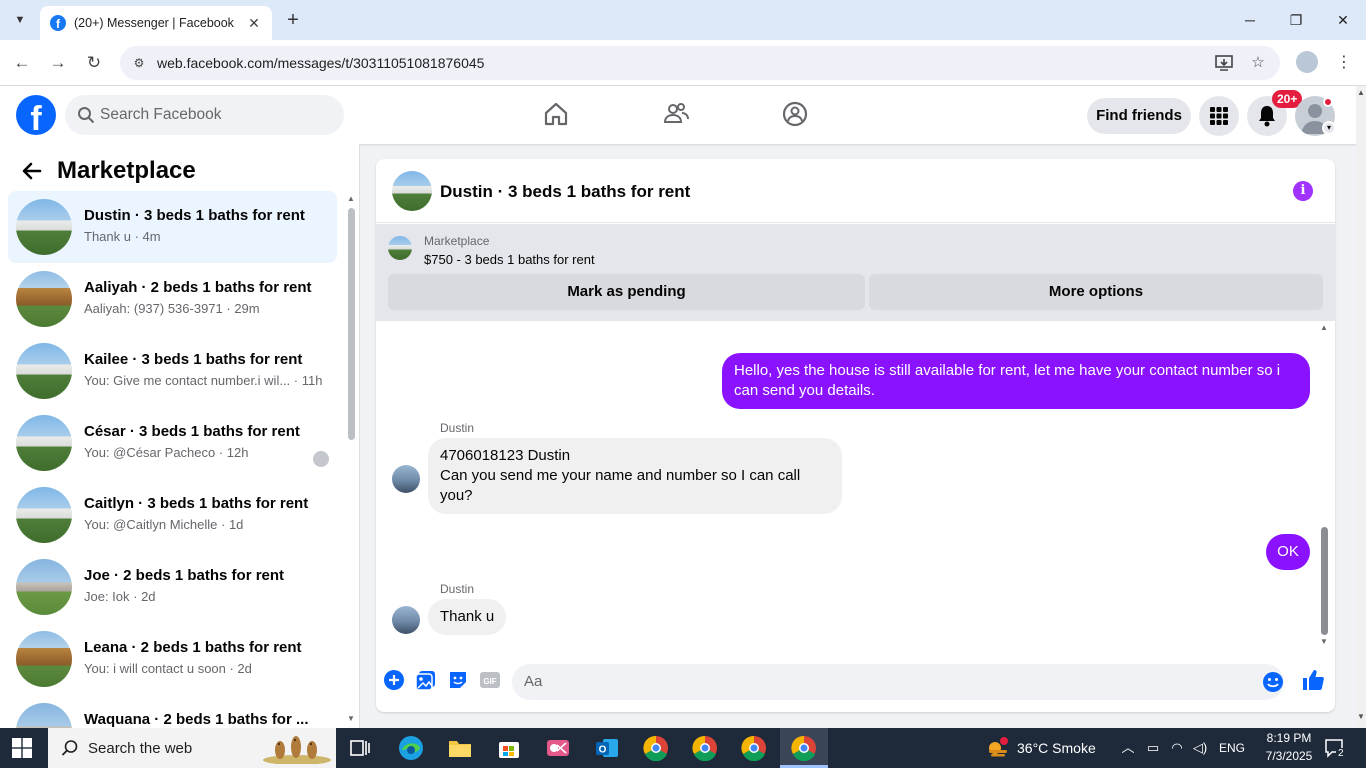 The width and height of the screenshot is (1366, 768). Describe the element at coordinates (411, 748) in the screenshot. I see `edge-browser-icon` at that location.